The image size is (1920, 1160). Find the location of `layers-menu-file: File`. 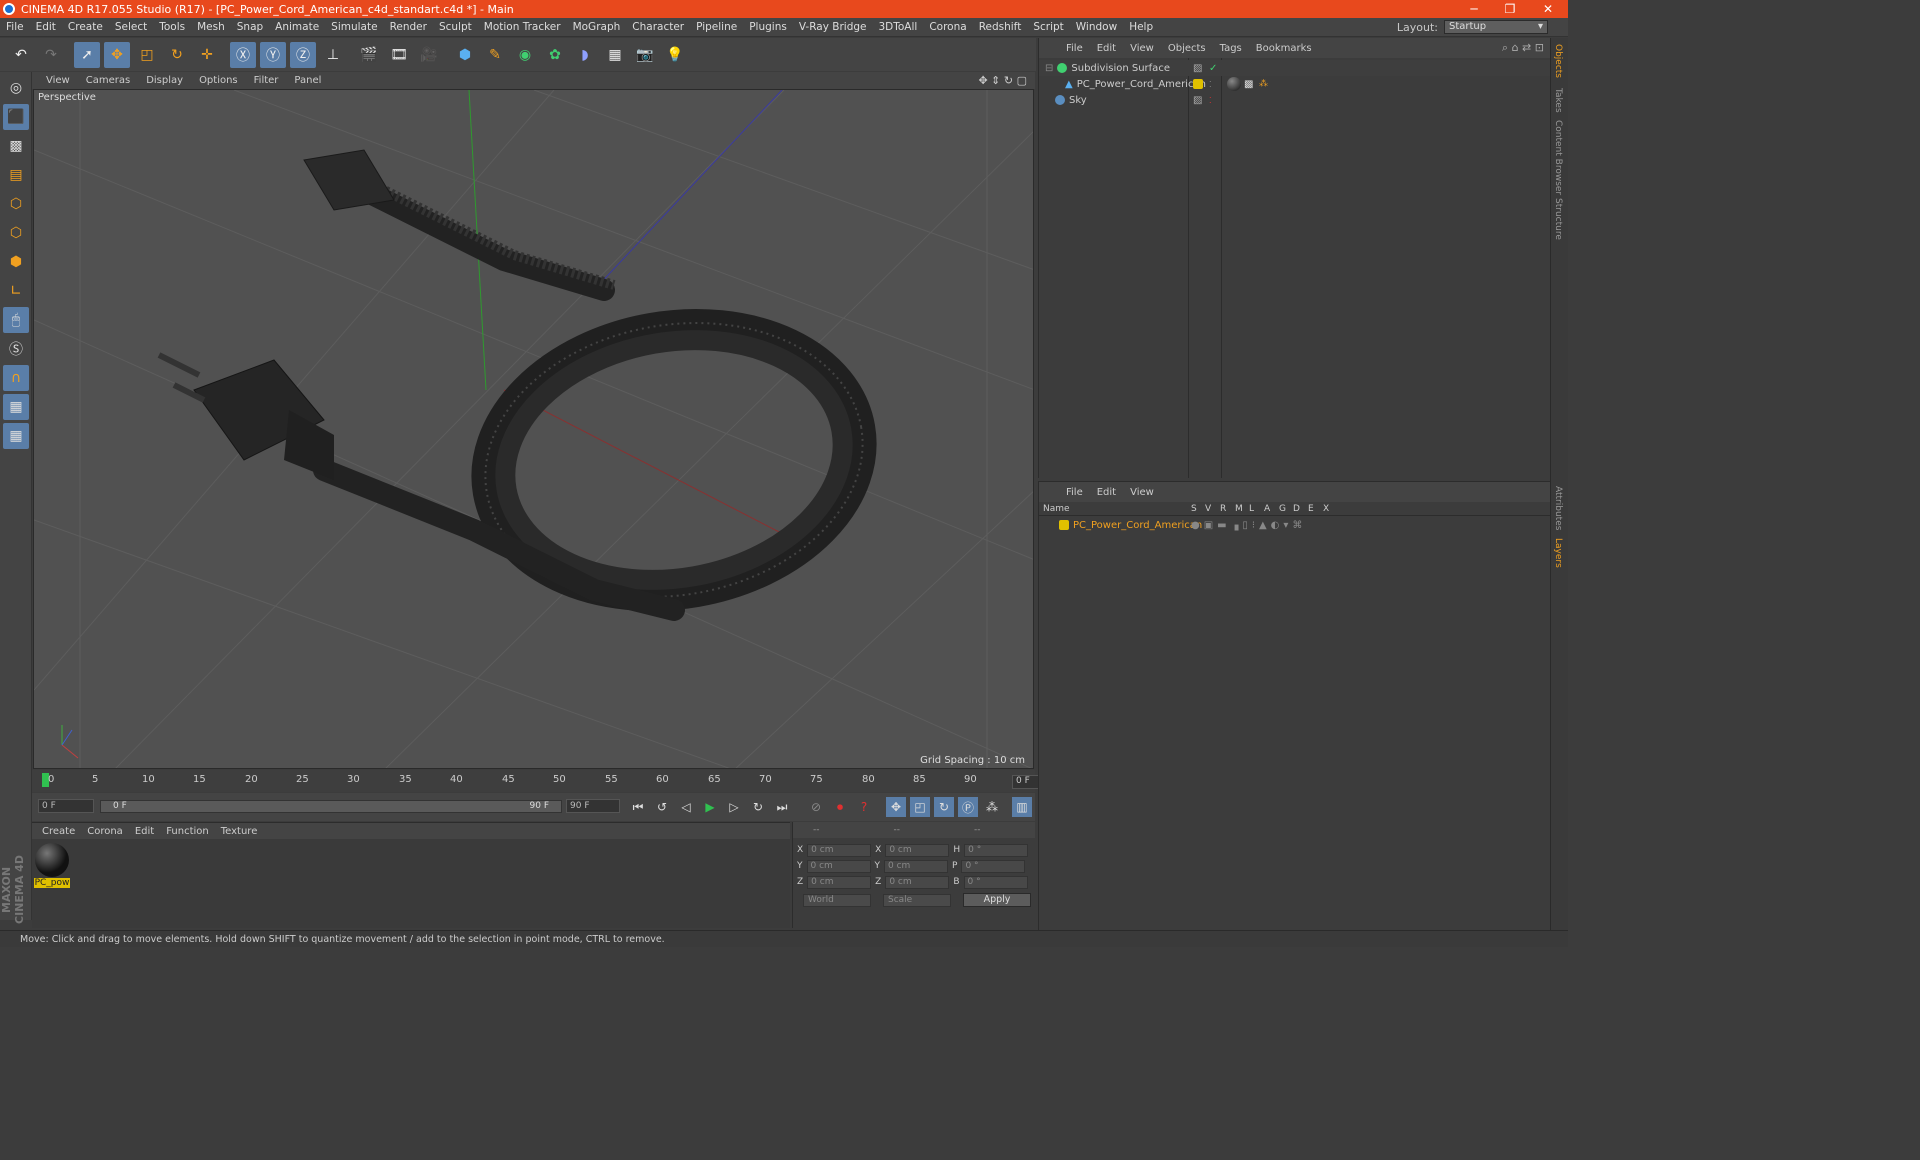

layers-menu-file: File is located at coordinates (1074, 492).